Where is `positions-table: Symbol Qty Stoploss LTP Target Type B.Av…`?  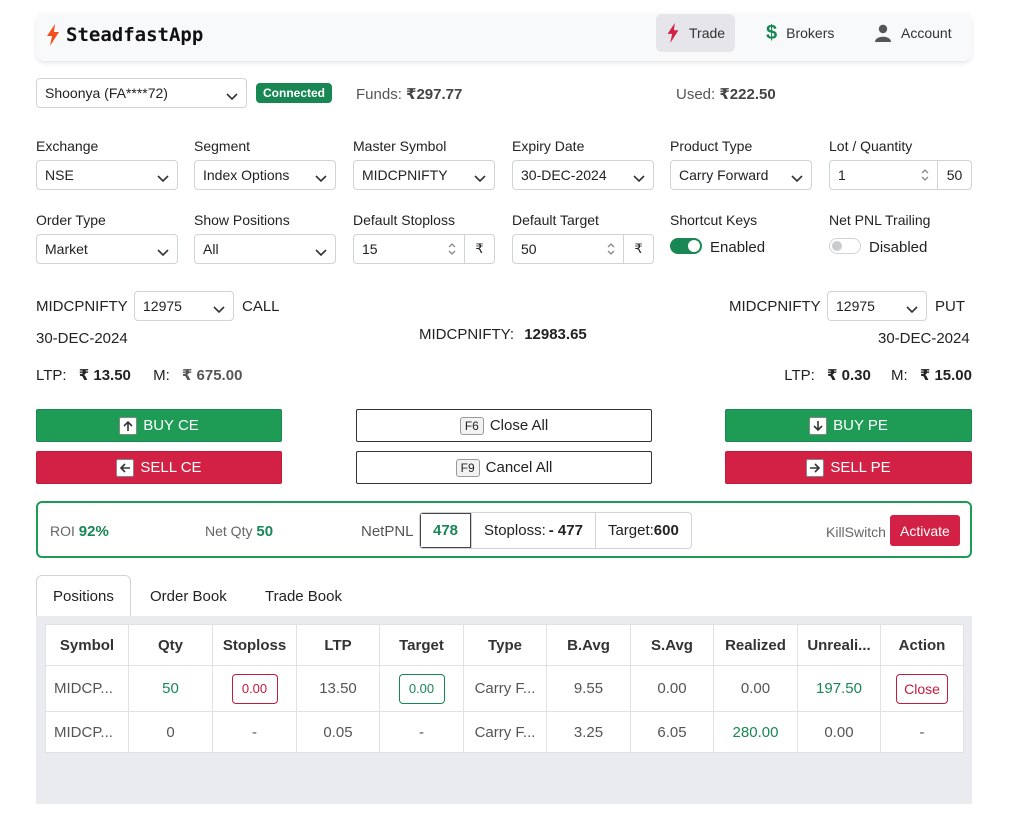
positions-table: Symbol Qty Stoploss LTP Target Type B.Av… is located at coordinates (504, 688).